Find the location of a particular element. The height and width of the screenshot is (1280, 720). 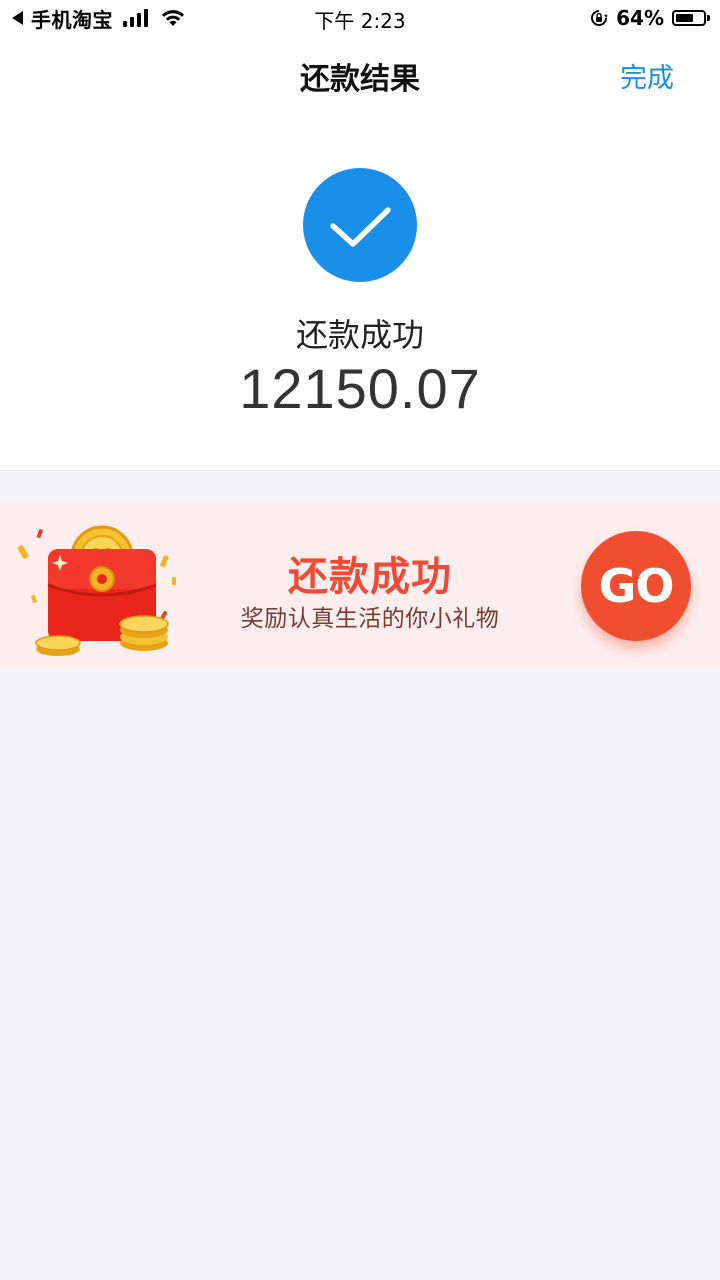

done-button: 完成 is located at coordinates (647, 75).